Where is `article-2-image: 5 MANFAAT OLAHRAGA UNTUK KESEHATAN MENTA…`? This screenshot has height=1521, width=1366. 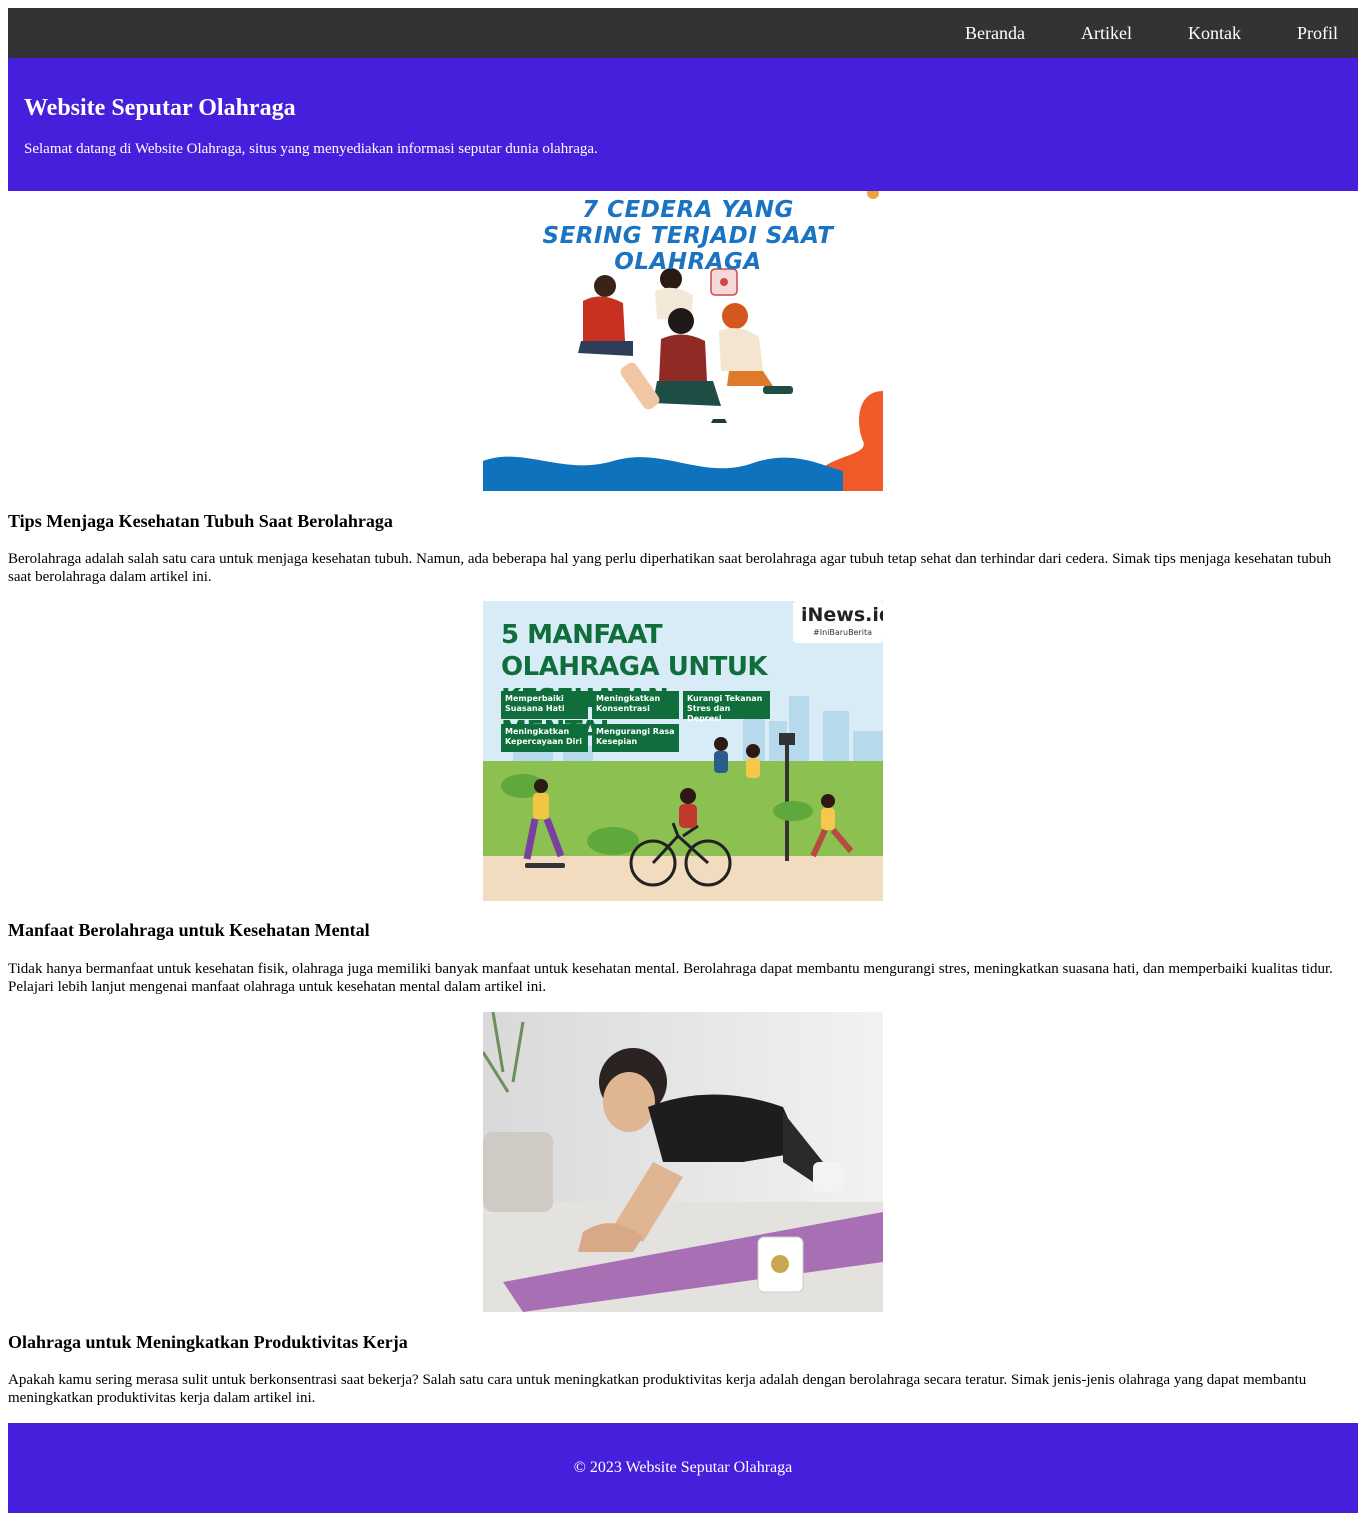 article-2-image: 5 MANFAAT OLAHRAGA UNTUK KESEHATAN MENTA… is located at coordinates (683, 751).